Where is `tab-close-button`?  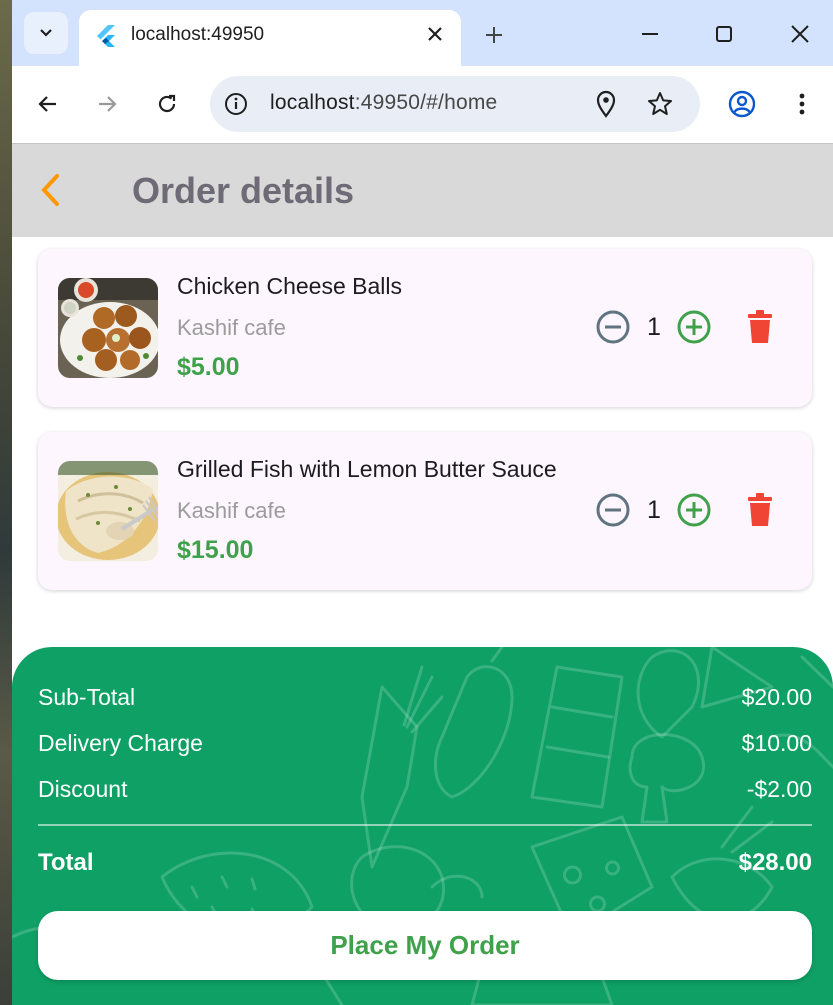
tab-close-button is located at coordinates (435, 34).